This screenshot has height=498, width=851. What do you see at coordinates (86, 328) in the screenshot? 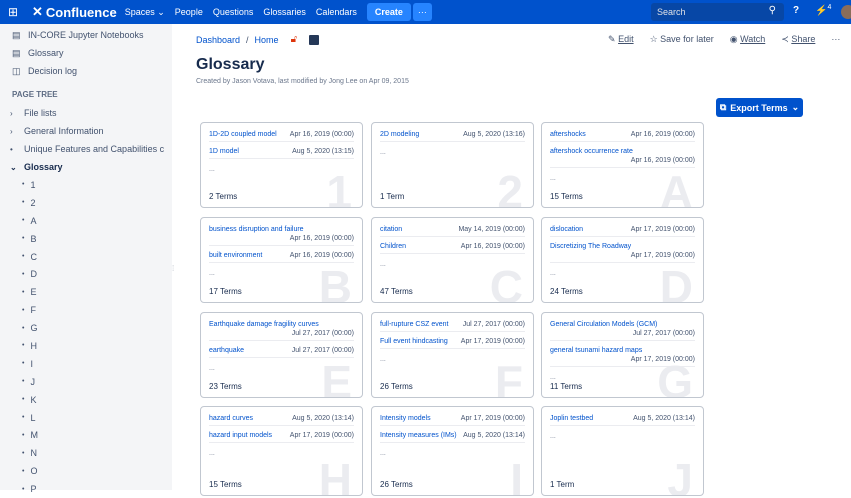
I see `tree-child-item: • G` at bounding box center [86, 328].